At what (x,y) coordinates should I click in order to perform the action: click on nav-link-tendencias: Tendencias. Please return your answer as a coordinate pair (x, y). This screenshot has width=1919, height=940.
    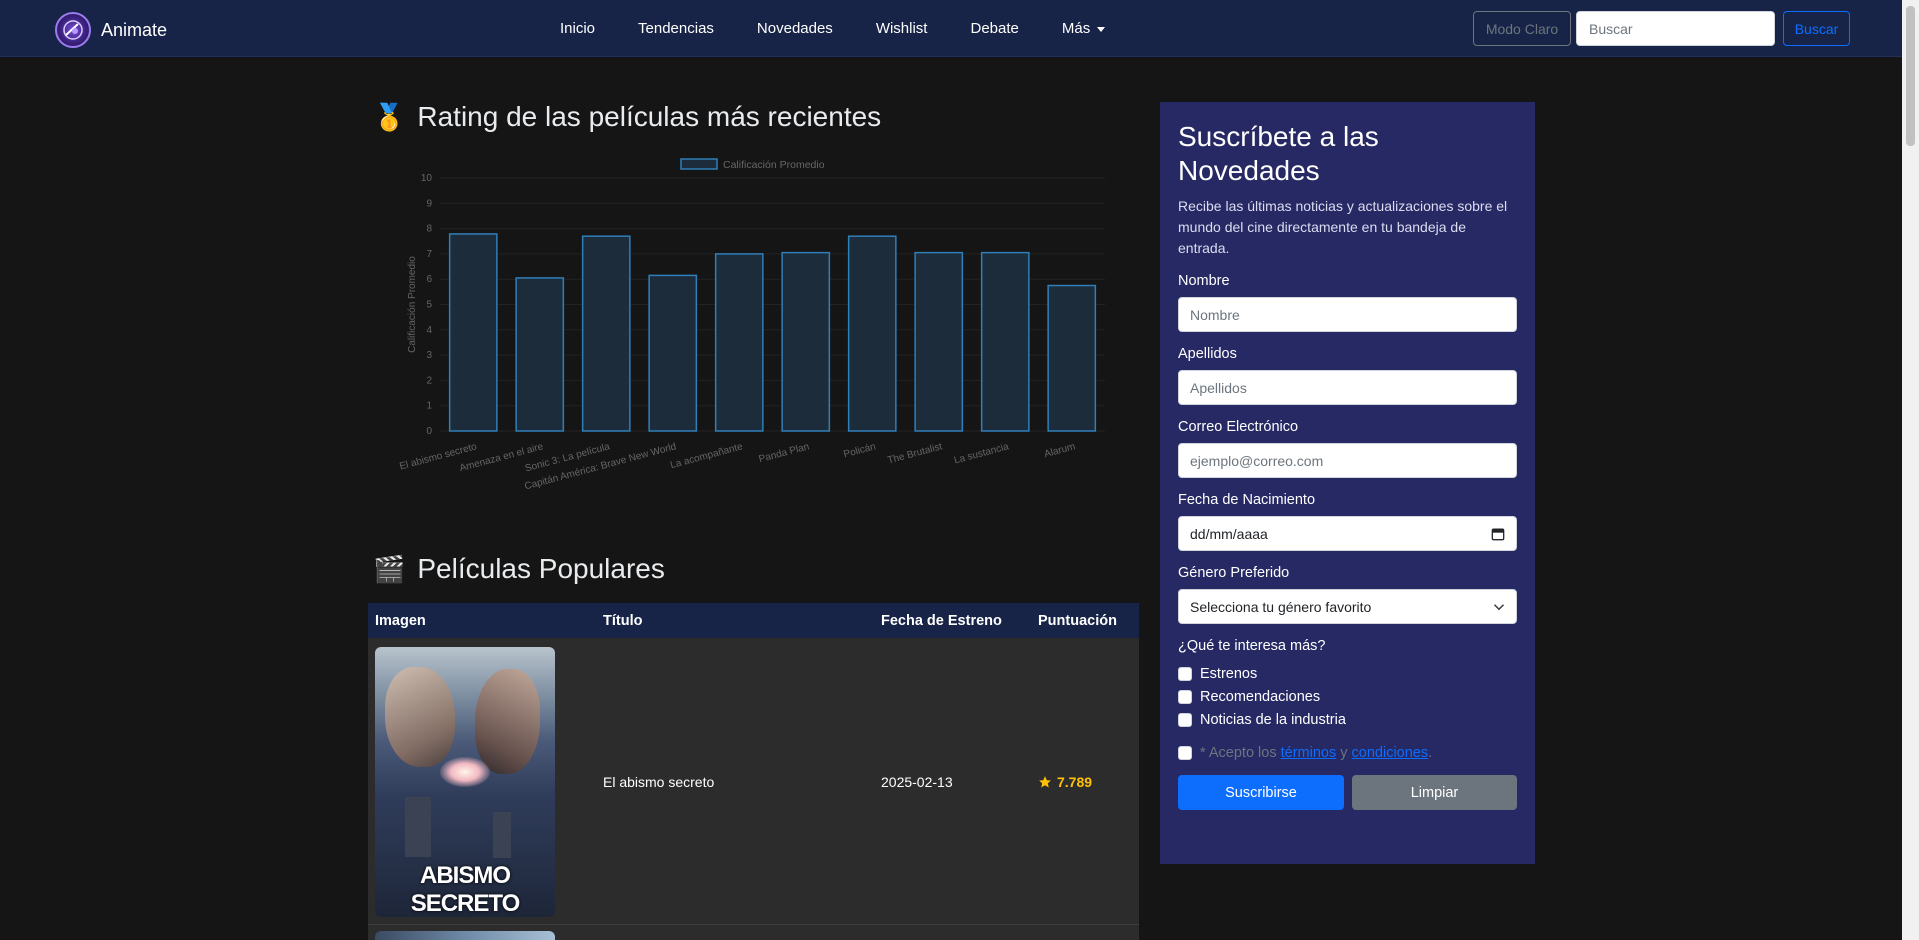
    Looking at the image, I should click on (676, 28).